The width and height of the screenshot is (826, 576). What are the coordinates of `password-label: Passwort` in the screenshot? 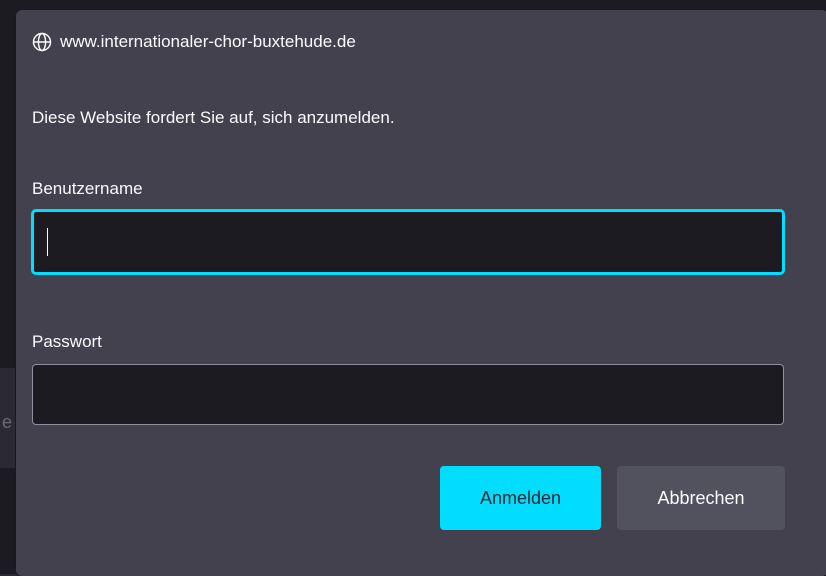 It's located at (67, 341).